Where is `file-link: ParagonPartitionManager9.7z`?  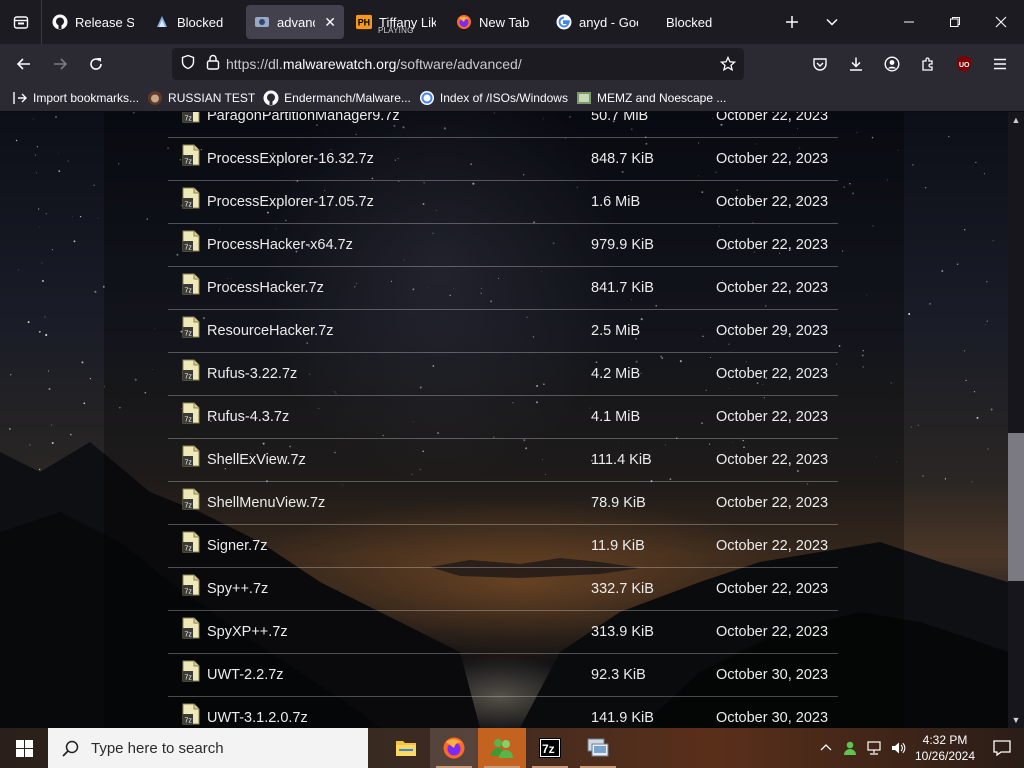
file-link: ParagonPartitionManager9.7z is located at coordinates (399, 118).